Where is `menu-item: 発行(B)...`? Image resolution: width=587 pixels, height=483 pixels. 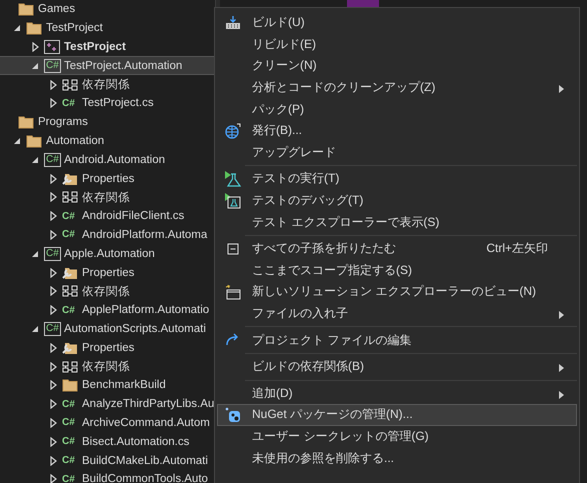
menu-item: 発行(B)... is located at coordinates (397, 131).